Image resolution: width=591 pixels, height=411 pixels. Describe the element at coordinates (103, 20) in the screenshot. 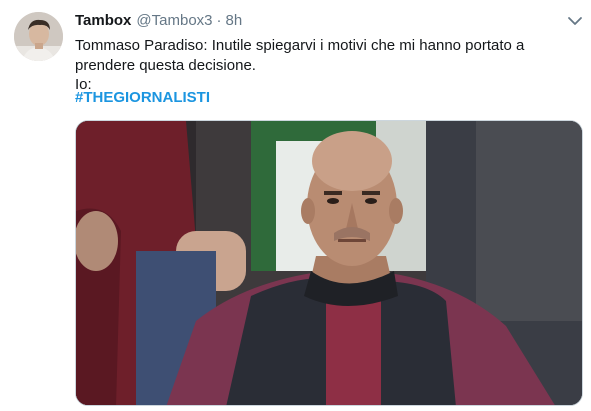

I see `display-name: Tambox` at that location.